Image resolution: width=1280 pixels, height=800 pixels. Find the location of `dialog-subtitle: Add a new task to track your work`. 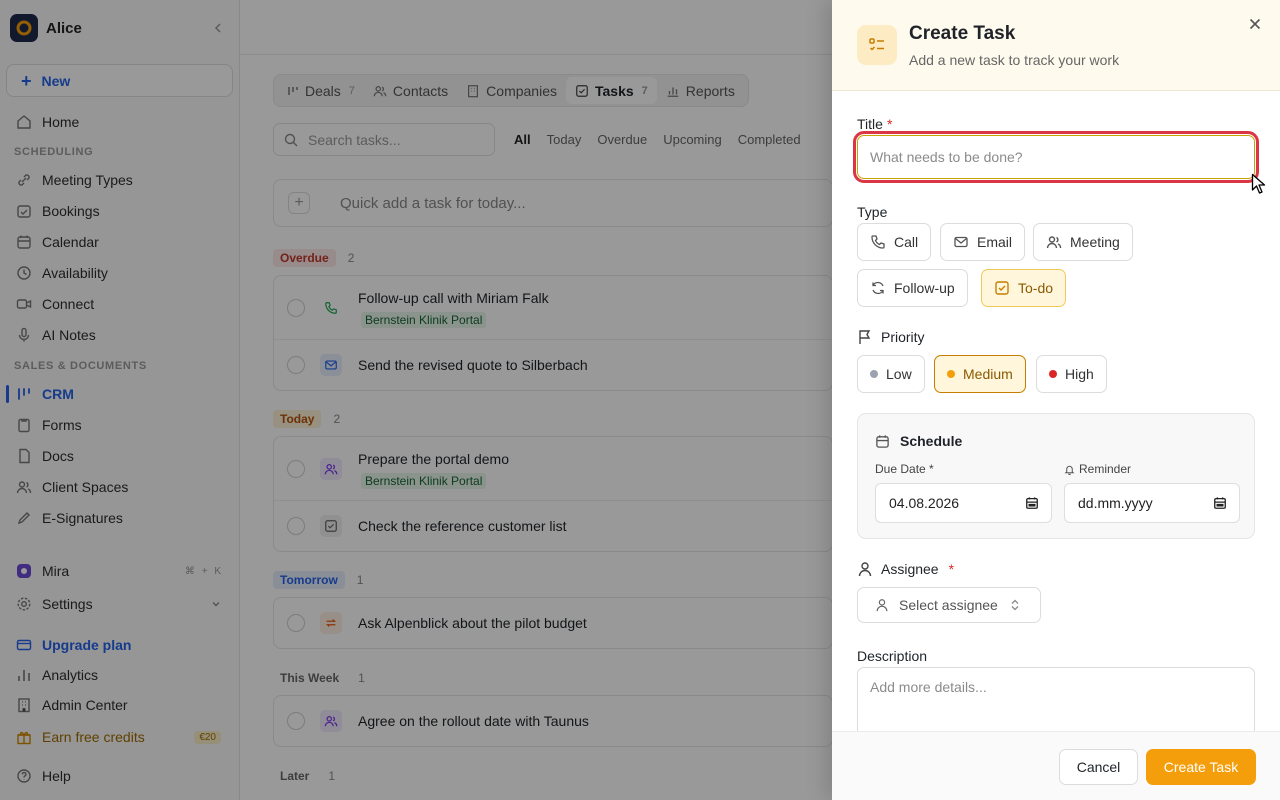

dialog-subtitle: Add a new task to track your work is located at coordinates (1014, 60).